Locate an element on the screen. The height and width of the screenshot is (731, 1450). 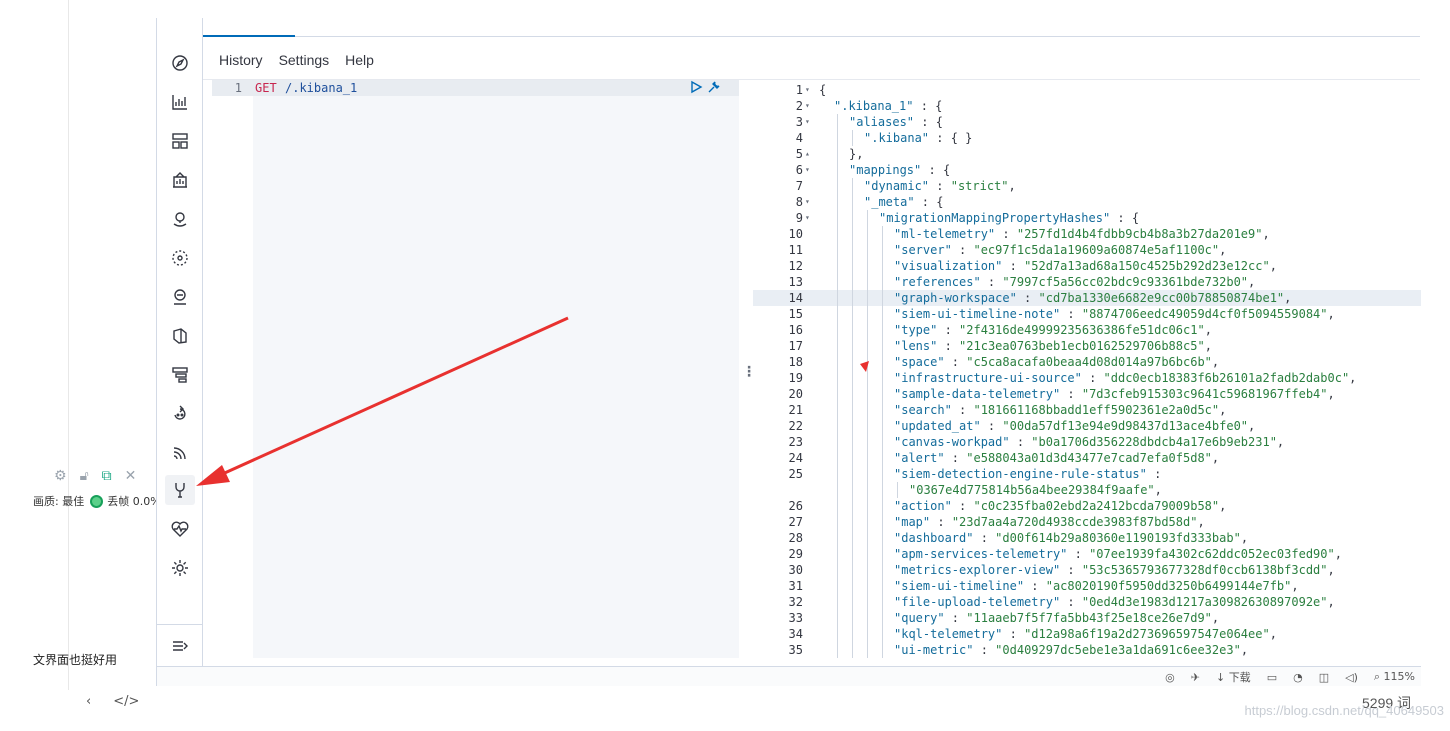
infrastructure-icon is located at coordinates (180, 297).